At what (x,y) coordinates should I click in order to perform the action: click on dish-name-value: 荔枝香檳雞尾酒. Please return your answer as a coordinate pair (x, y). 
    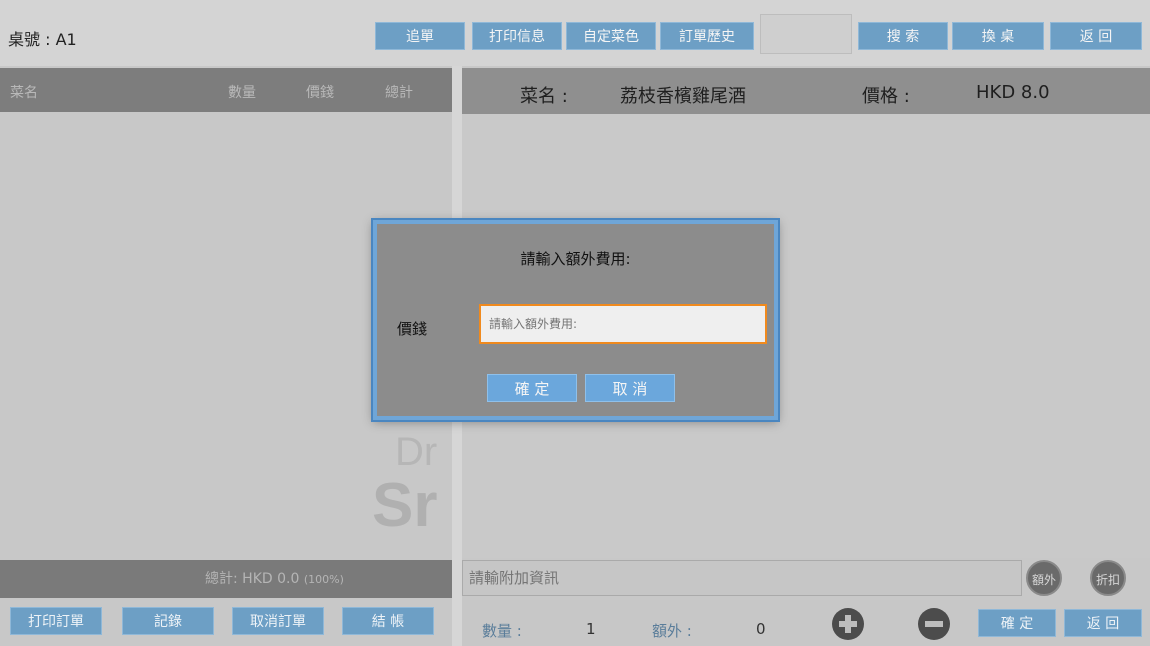
    Looking at the image, I should click on (683, 96).